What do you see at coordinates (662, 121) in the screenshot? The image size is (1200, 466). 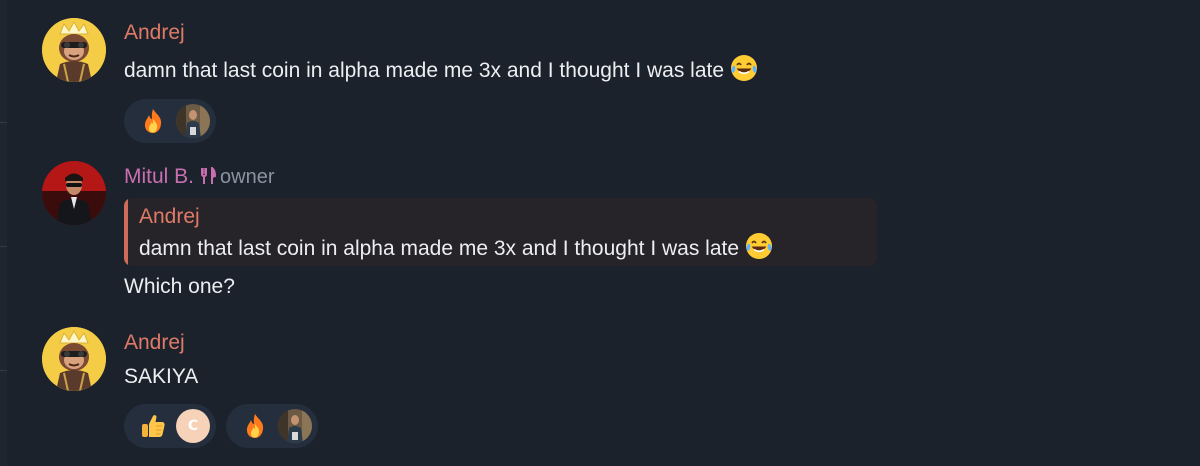 I see `reaction-bar` at bounding box center [662, 121].